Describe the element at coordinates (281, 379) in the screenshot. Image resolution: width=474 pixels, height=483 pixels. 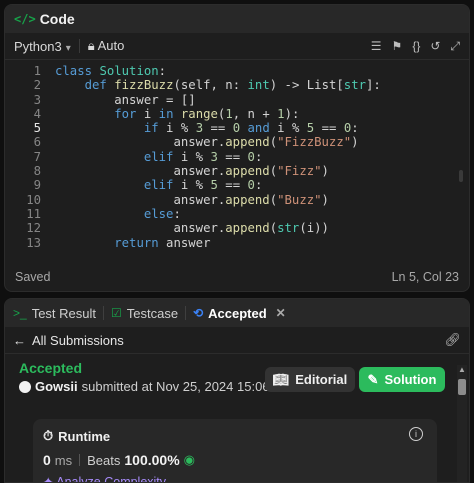
I see `book-icon: 📖︎` at that location.